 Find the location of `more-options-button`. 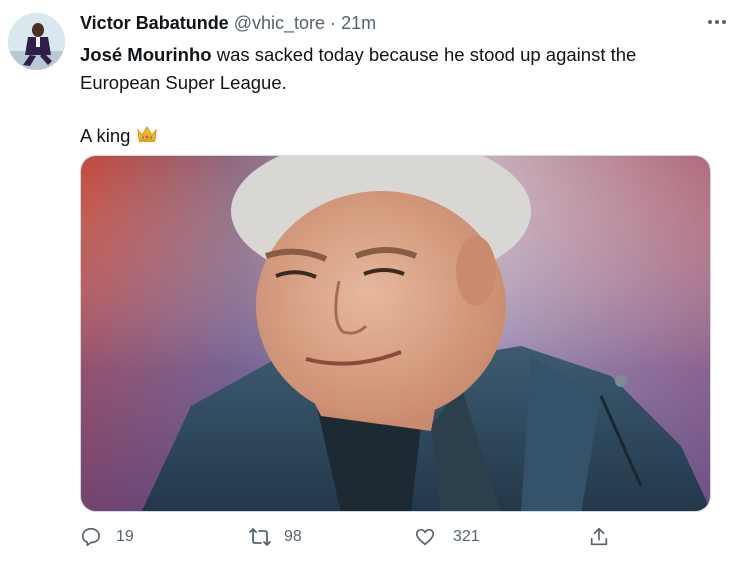

more-options-button is located at coordinates (717, 22).